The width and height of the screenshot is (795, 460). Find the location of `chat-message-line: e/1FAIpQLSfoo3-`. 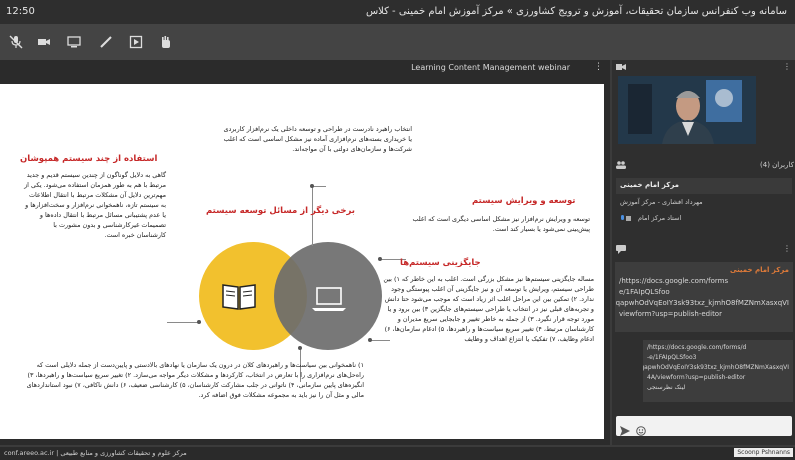

chat-message-line: e/1FAIpQLSfoo3- is located at coordinates (672, 357).